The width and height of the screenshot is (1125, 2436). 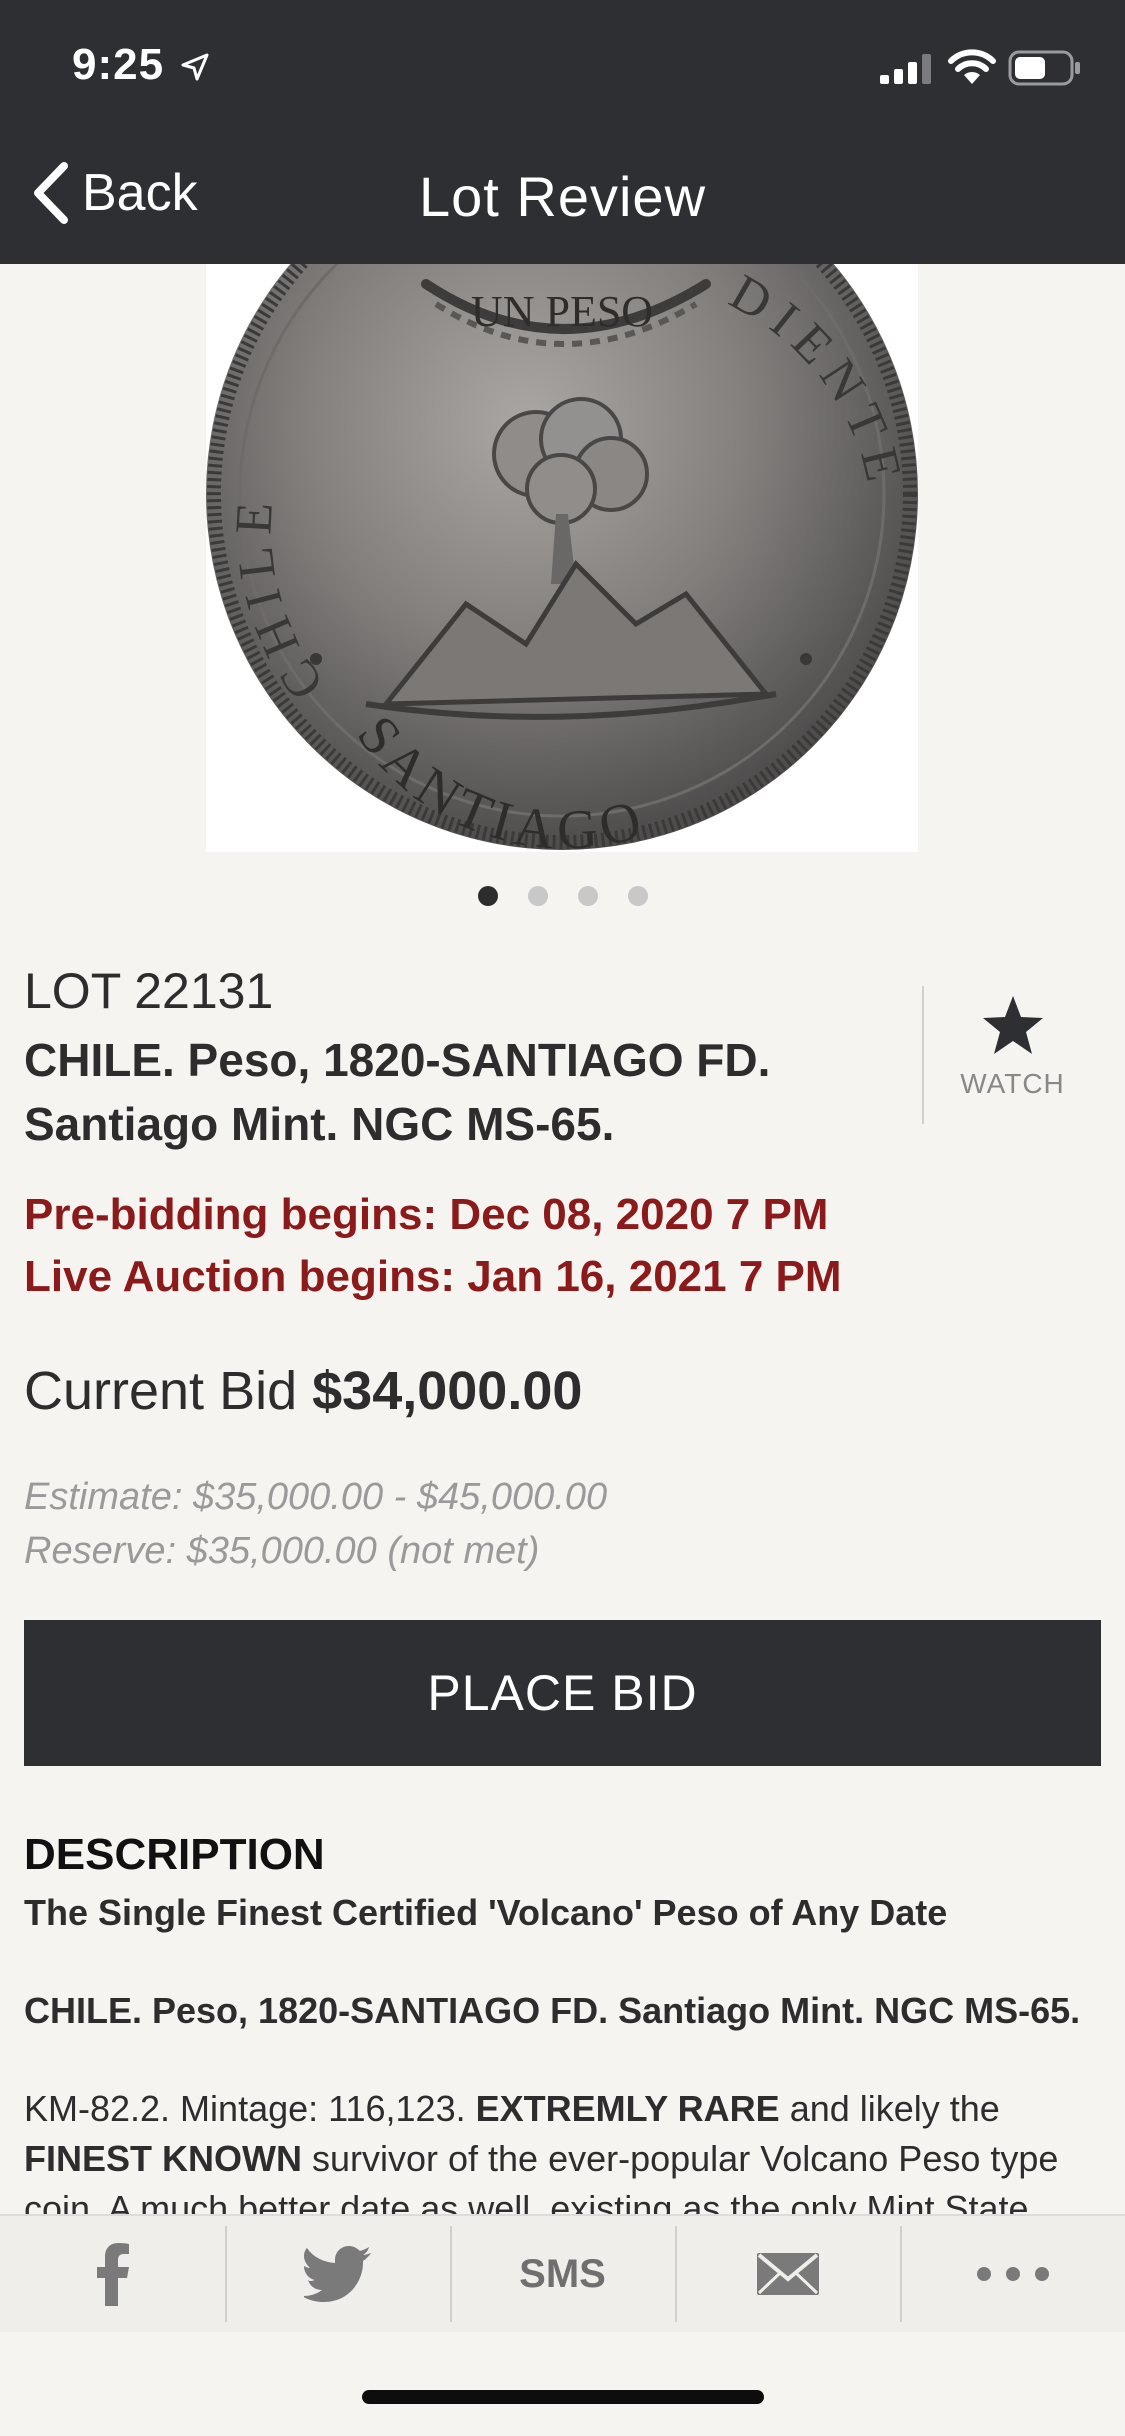 What do you see at coordinates (282, 1551) in the screenshot?
I see `reserve-text: Reserve: $35,000.00 (not met)` at bounding box center [282, 1551].